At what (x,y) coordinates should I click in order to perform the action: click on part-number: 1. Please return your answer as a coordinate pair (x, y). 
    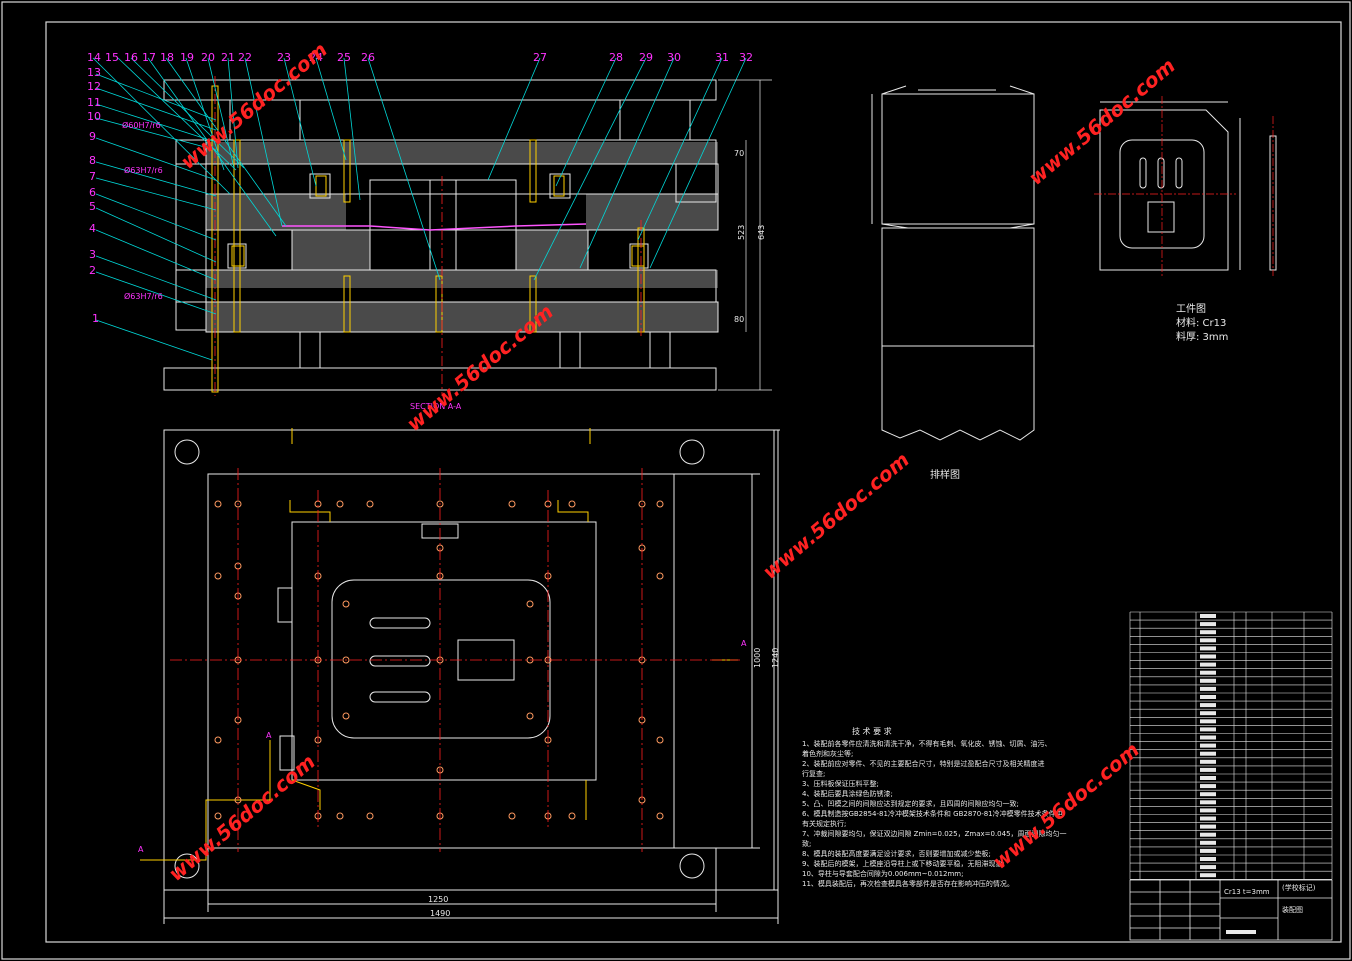
    Looking at the image, I should click on (95, 318).